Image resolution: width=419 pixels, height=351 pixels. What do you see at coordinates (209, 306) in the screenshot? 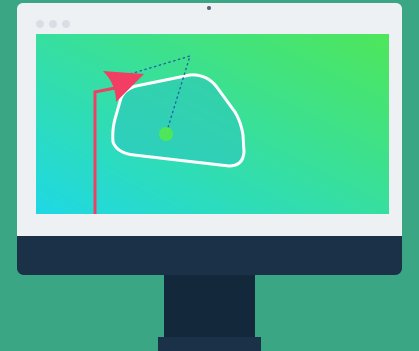
I see `monitor-stand` at bounding box center [209, 306].